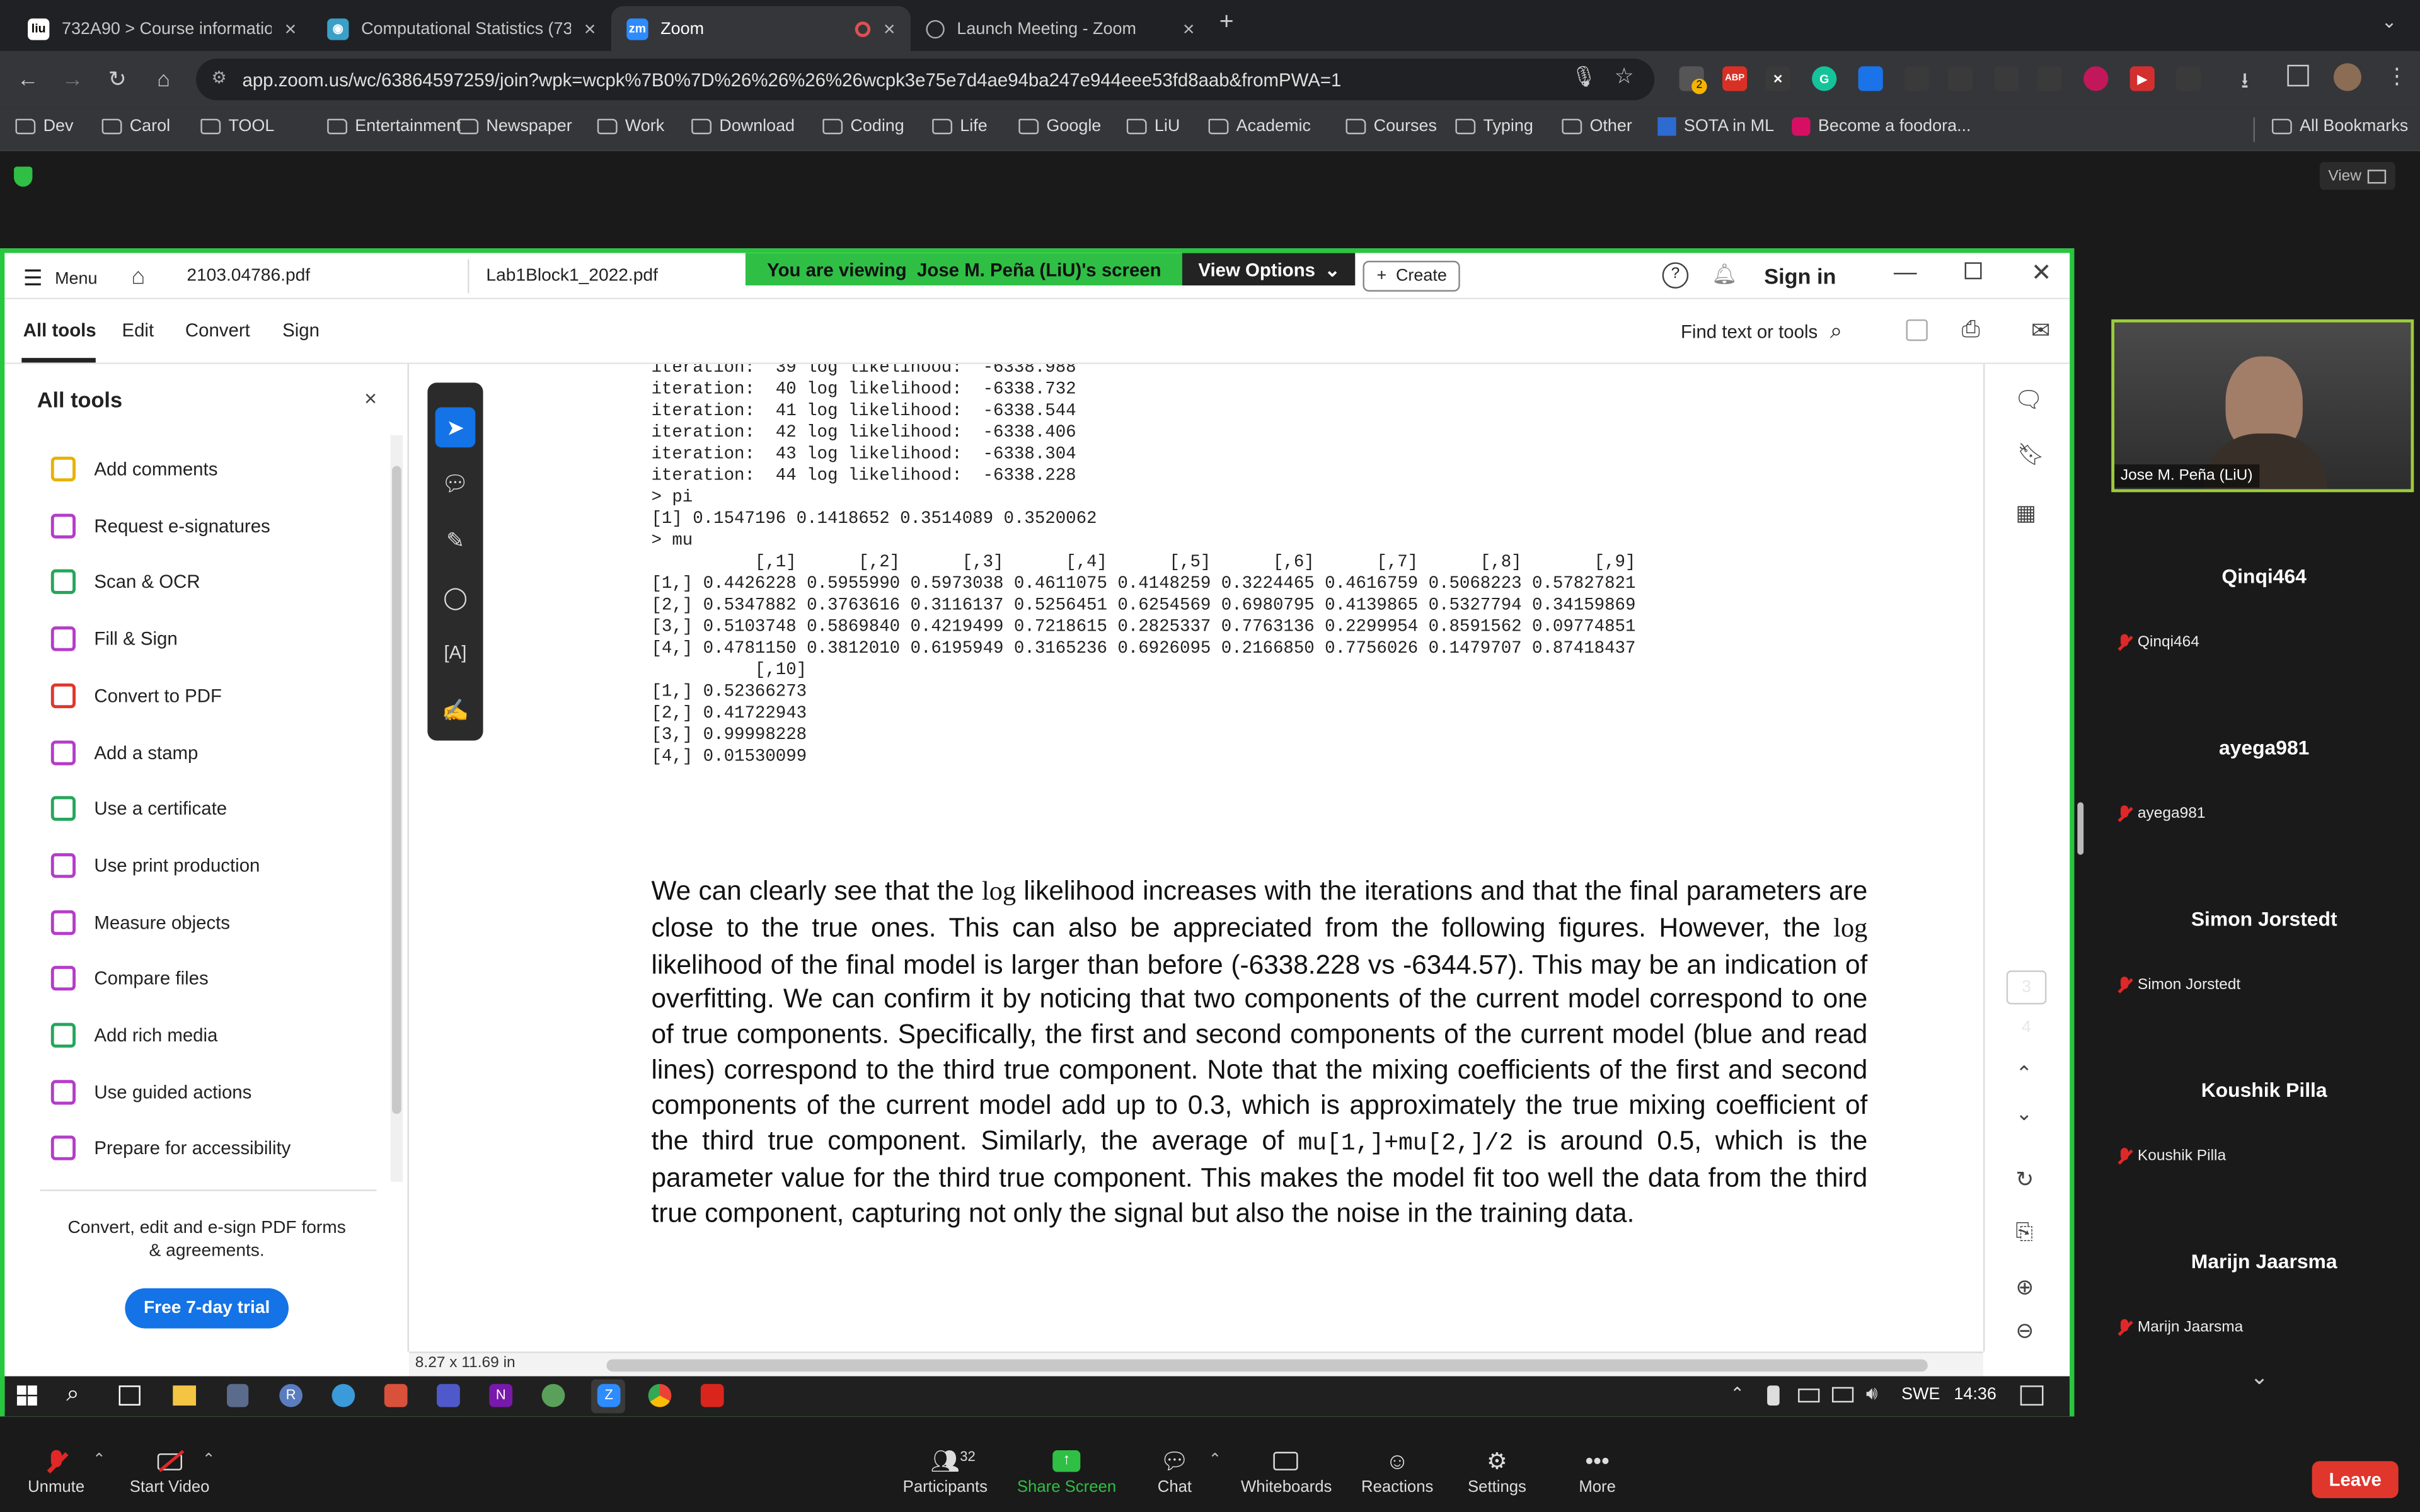 Image resolution: width=2420 pixels, height=1512 pixels. I want to click on forward-icon: →, so click(72, 79).